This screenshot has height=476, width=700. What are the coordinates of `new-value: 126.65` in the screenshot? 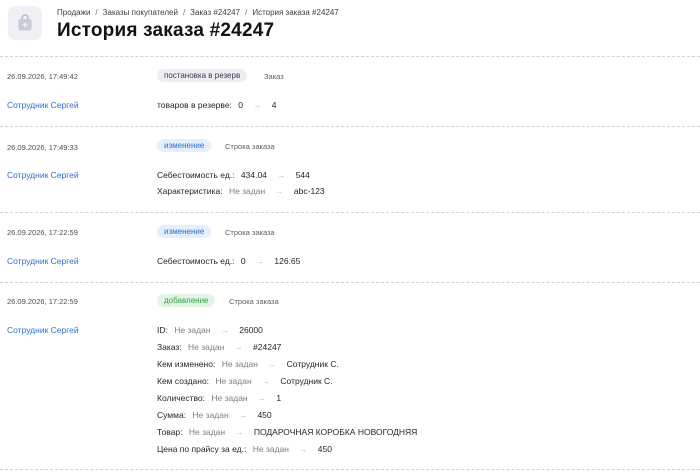 It's located at (287, 261).